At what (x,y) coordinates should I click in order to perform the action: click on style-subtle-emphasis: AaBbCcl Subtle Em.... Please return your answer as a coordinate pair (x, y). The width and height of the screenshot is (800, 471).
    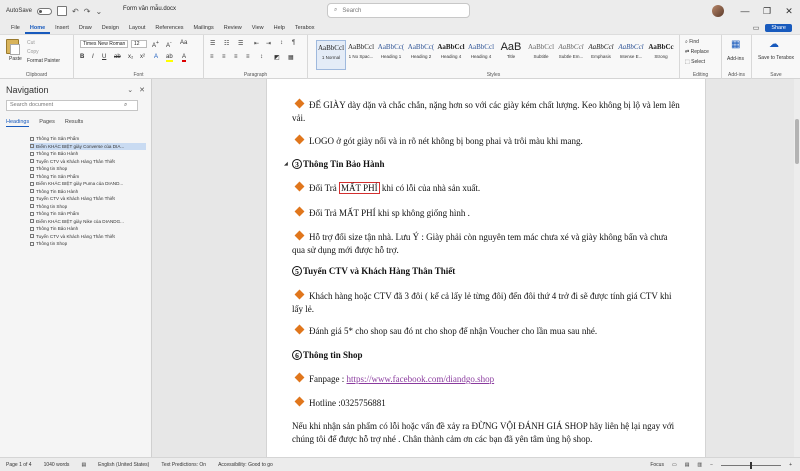
    Looking at the image, I should click on (571, 55).